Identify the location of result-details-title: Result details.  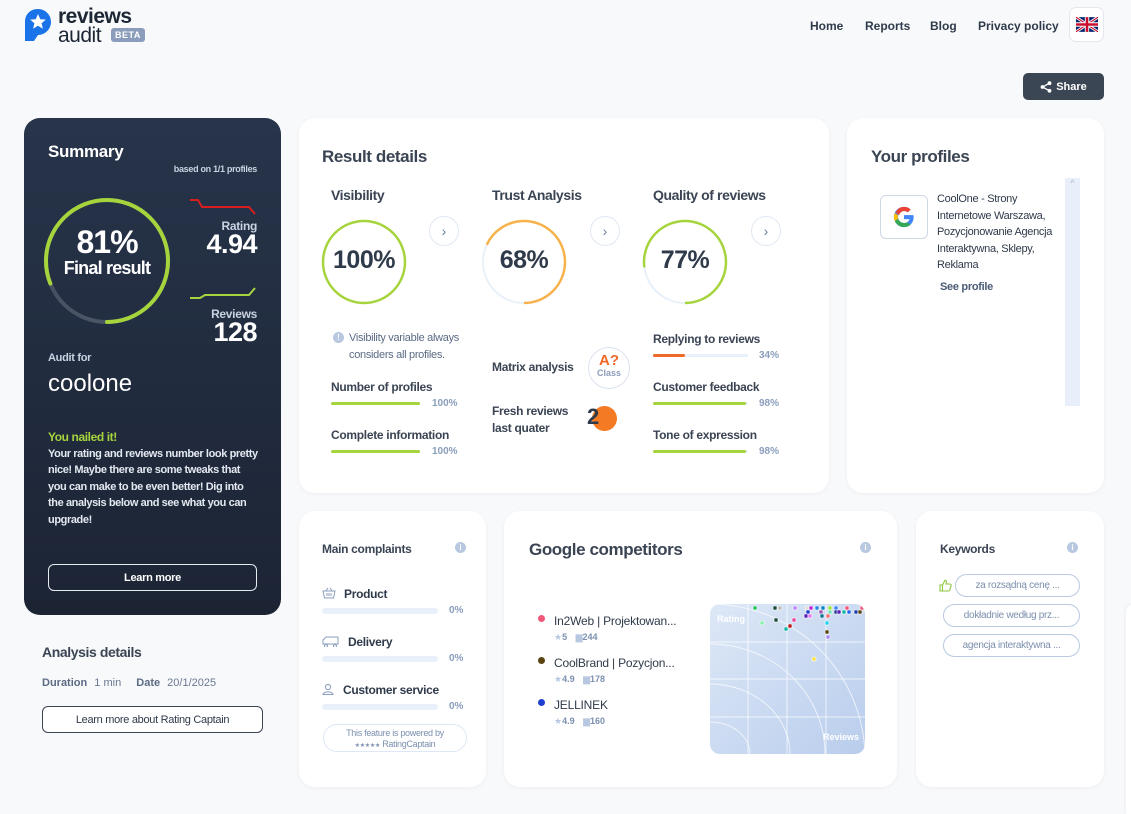
(374, 156).